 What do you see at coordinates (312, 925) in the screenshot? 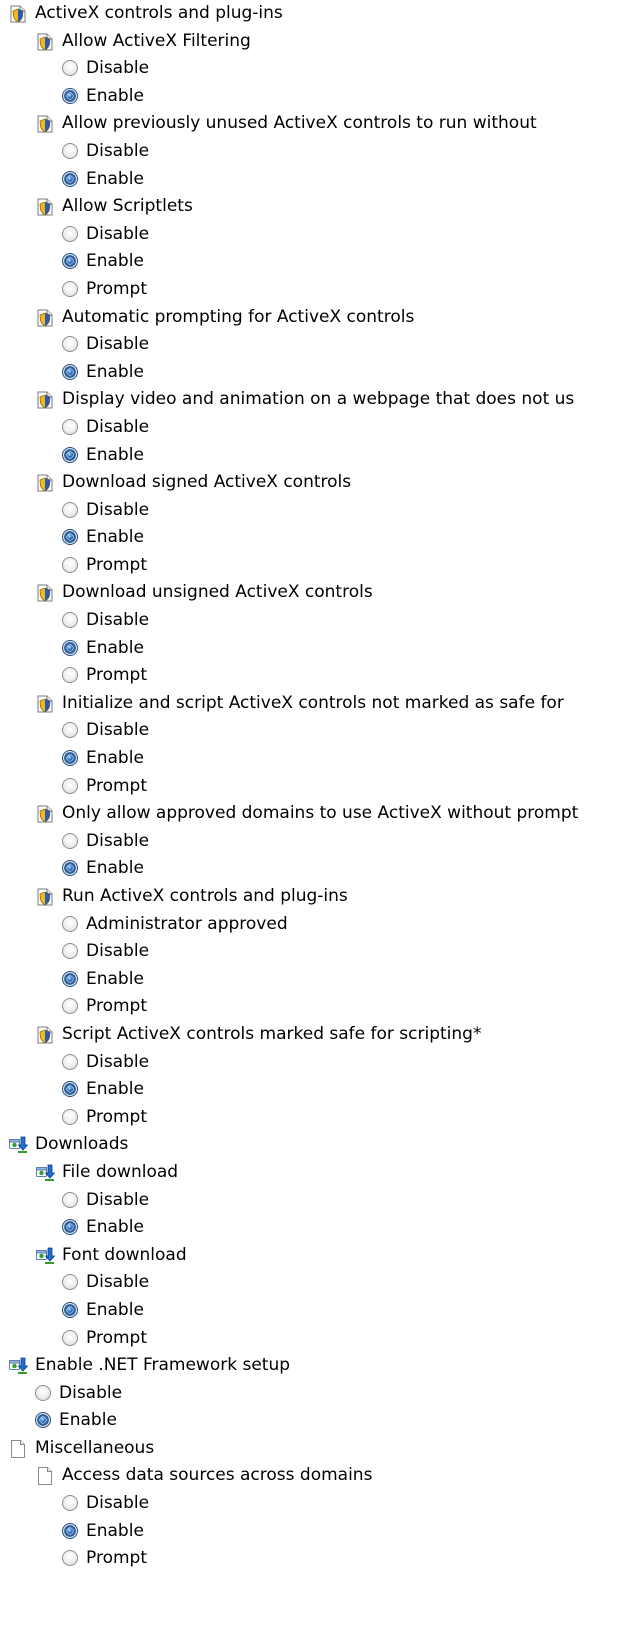
I see `radio-option-administrator-approved: Administrator approved` at bounding box center [312, 925].